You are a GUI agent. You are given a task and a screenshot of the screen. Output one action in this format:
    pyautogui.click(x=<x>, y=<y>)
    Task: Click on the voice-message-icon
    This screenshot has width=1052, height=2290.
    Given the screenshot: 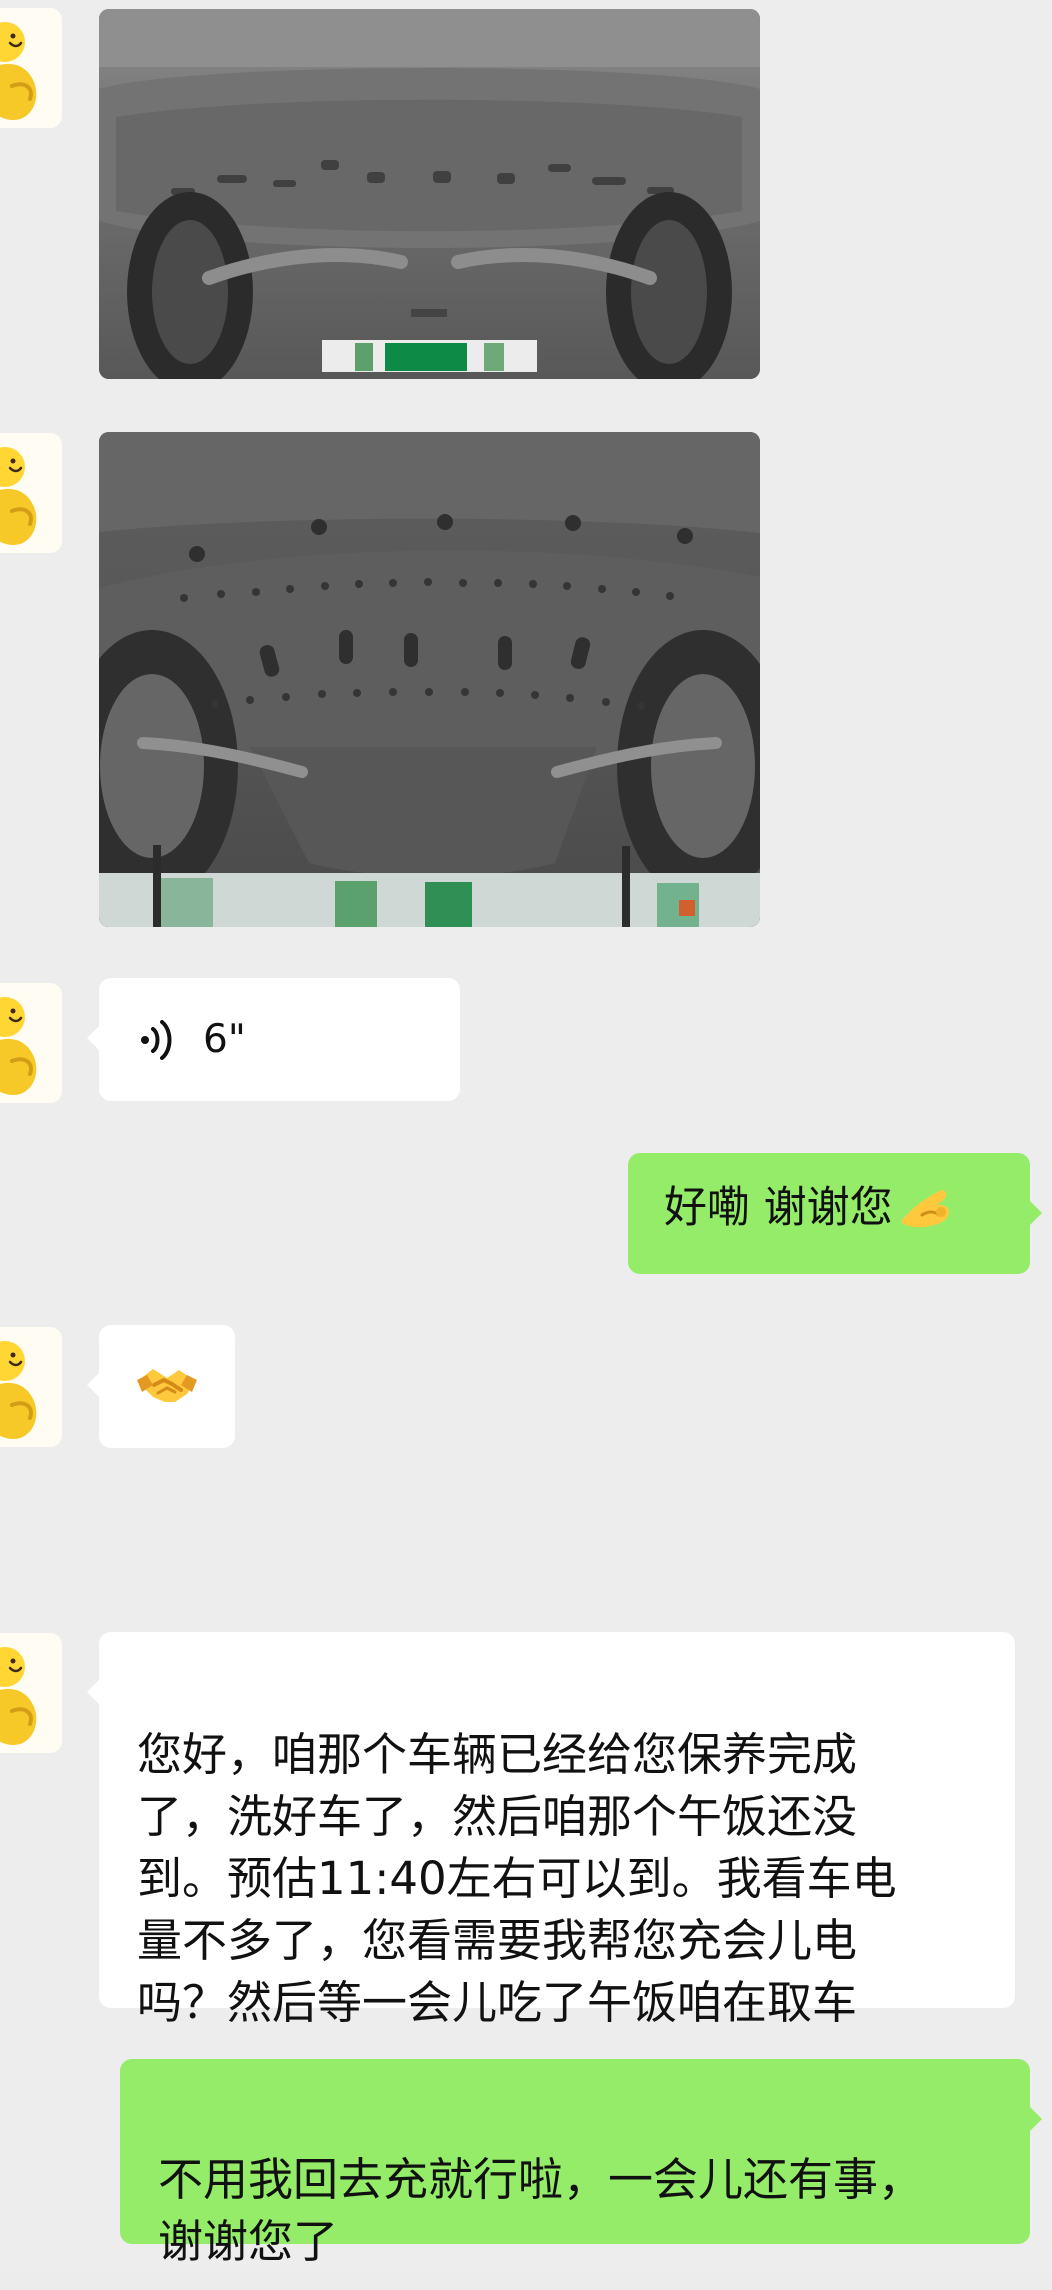 What is the action you would take?
    pyautogui.click(x=157, y=1040)
    